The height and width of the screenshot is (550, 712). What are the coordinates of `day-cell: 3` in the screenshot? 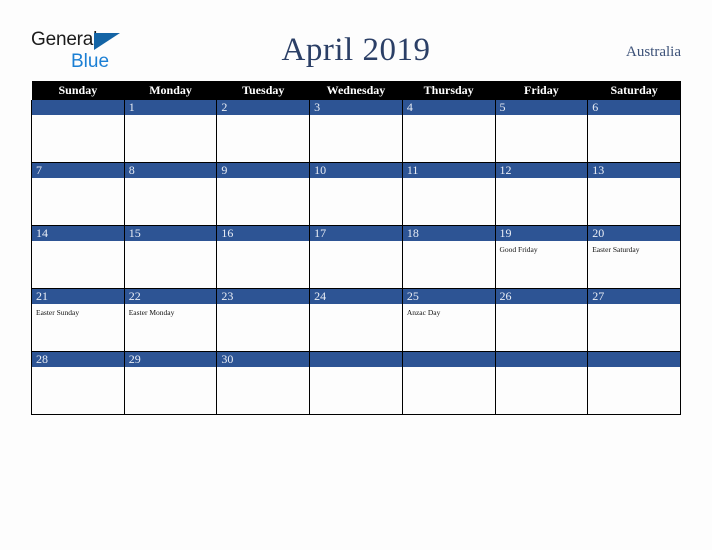 It's located at (356, 131).